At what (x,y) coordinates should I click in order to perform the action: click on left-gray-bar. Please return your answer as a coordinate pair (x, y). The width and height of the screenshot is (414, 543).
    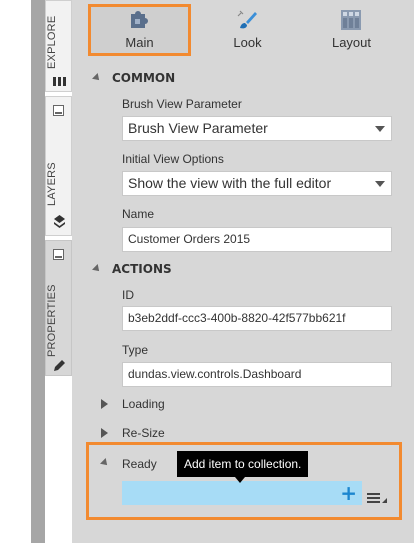
    Looking at the image, I should click on (38, 271).